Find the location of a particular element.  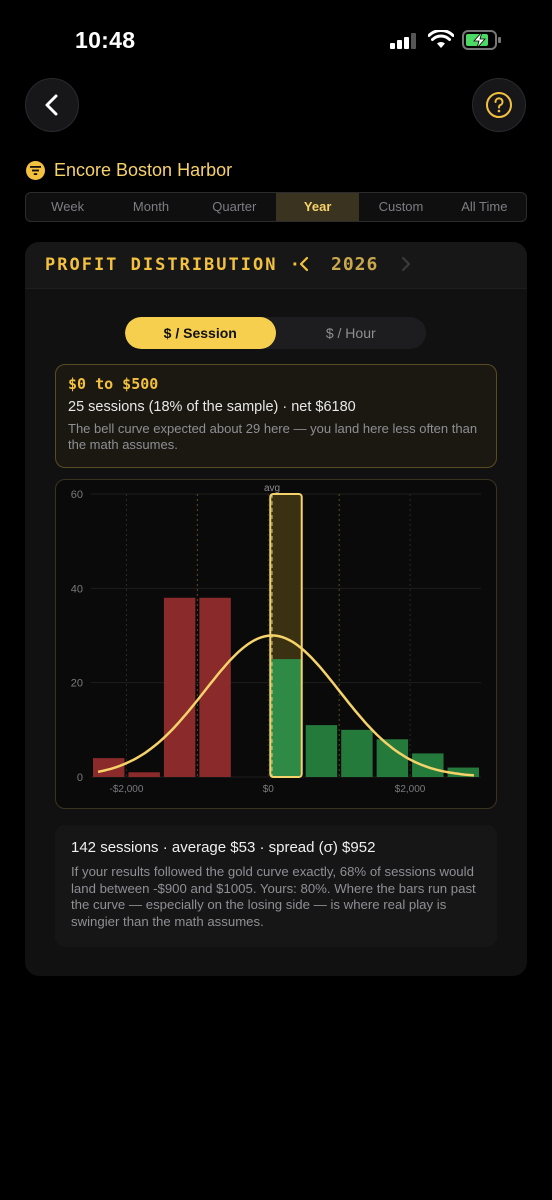

filter-list-icon is located at coordinates (35, 170).